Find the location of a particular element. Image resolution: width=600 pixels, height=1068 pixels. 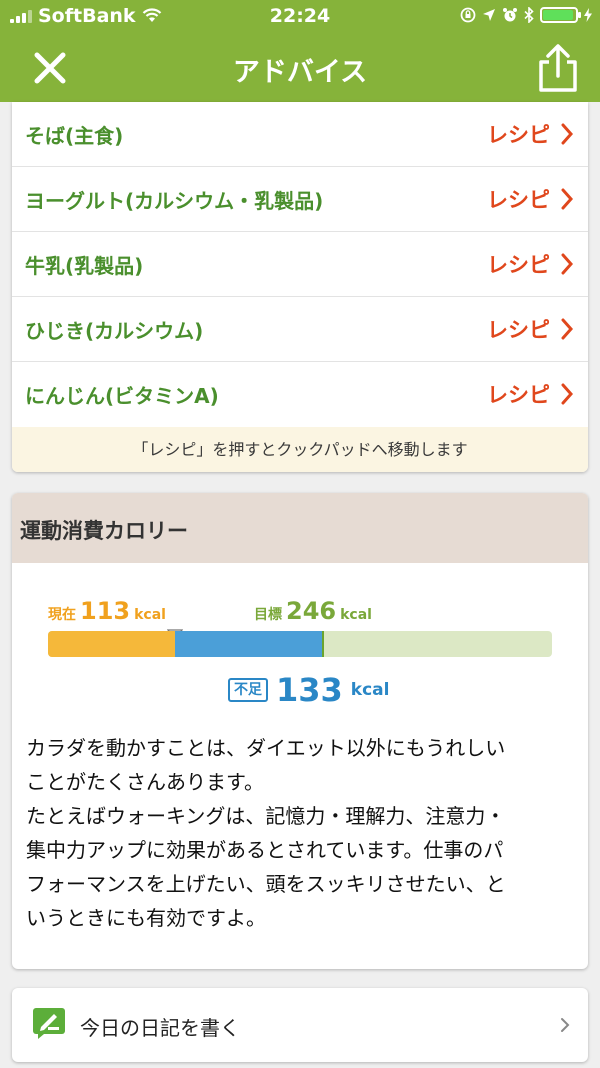

recipe-note: 「レシピ」を押すとクックパッドへ移動します is located at coordinates (300, 449).